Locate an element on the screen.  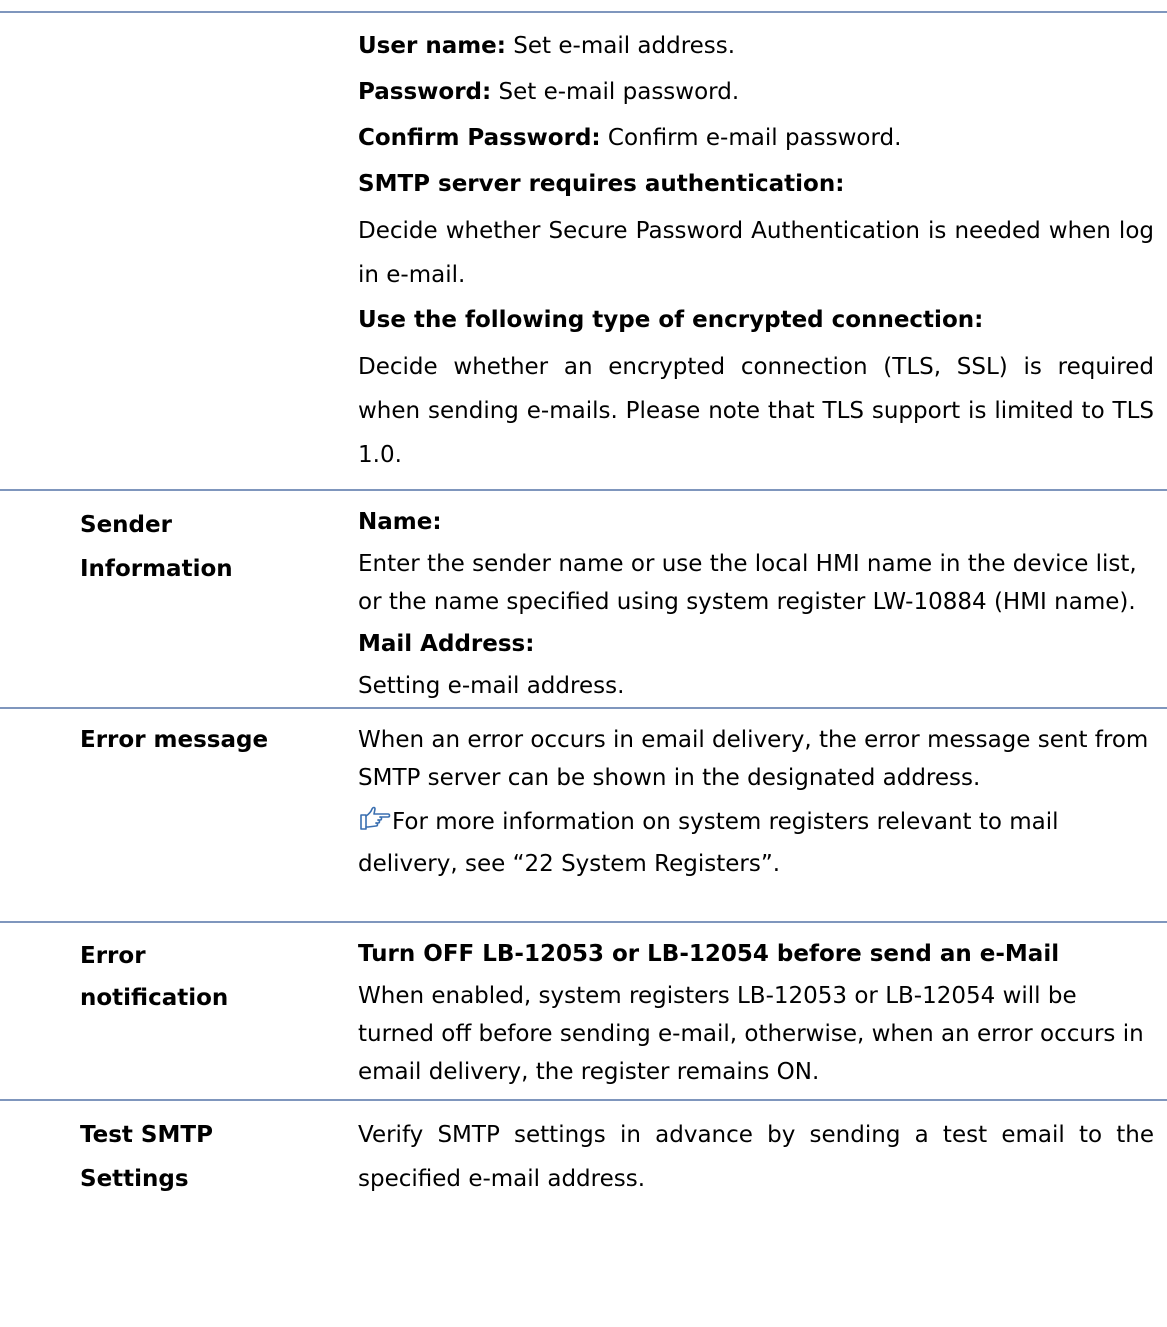
row-label-line: Sender is located at coordinates (126, 525).